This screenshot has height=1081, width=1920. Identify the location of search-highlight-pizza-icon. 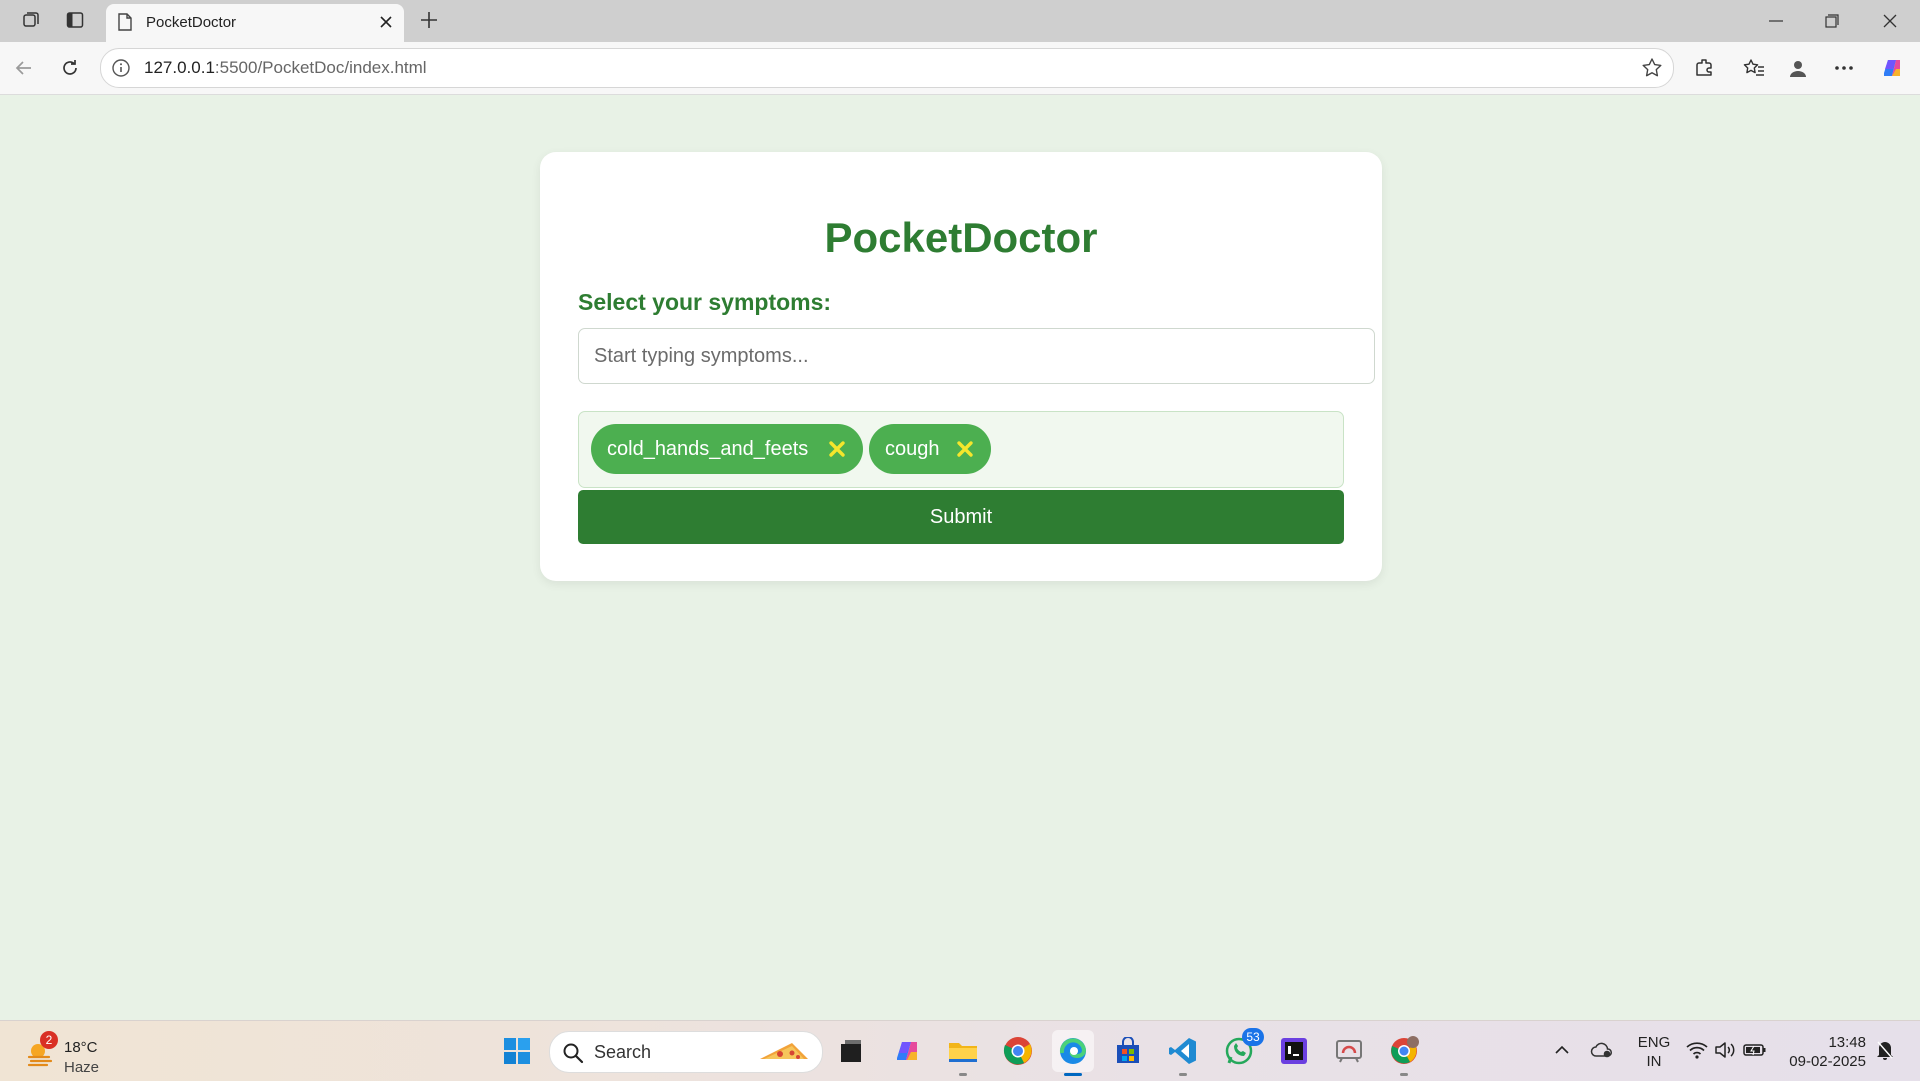
(784, 1051).